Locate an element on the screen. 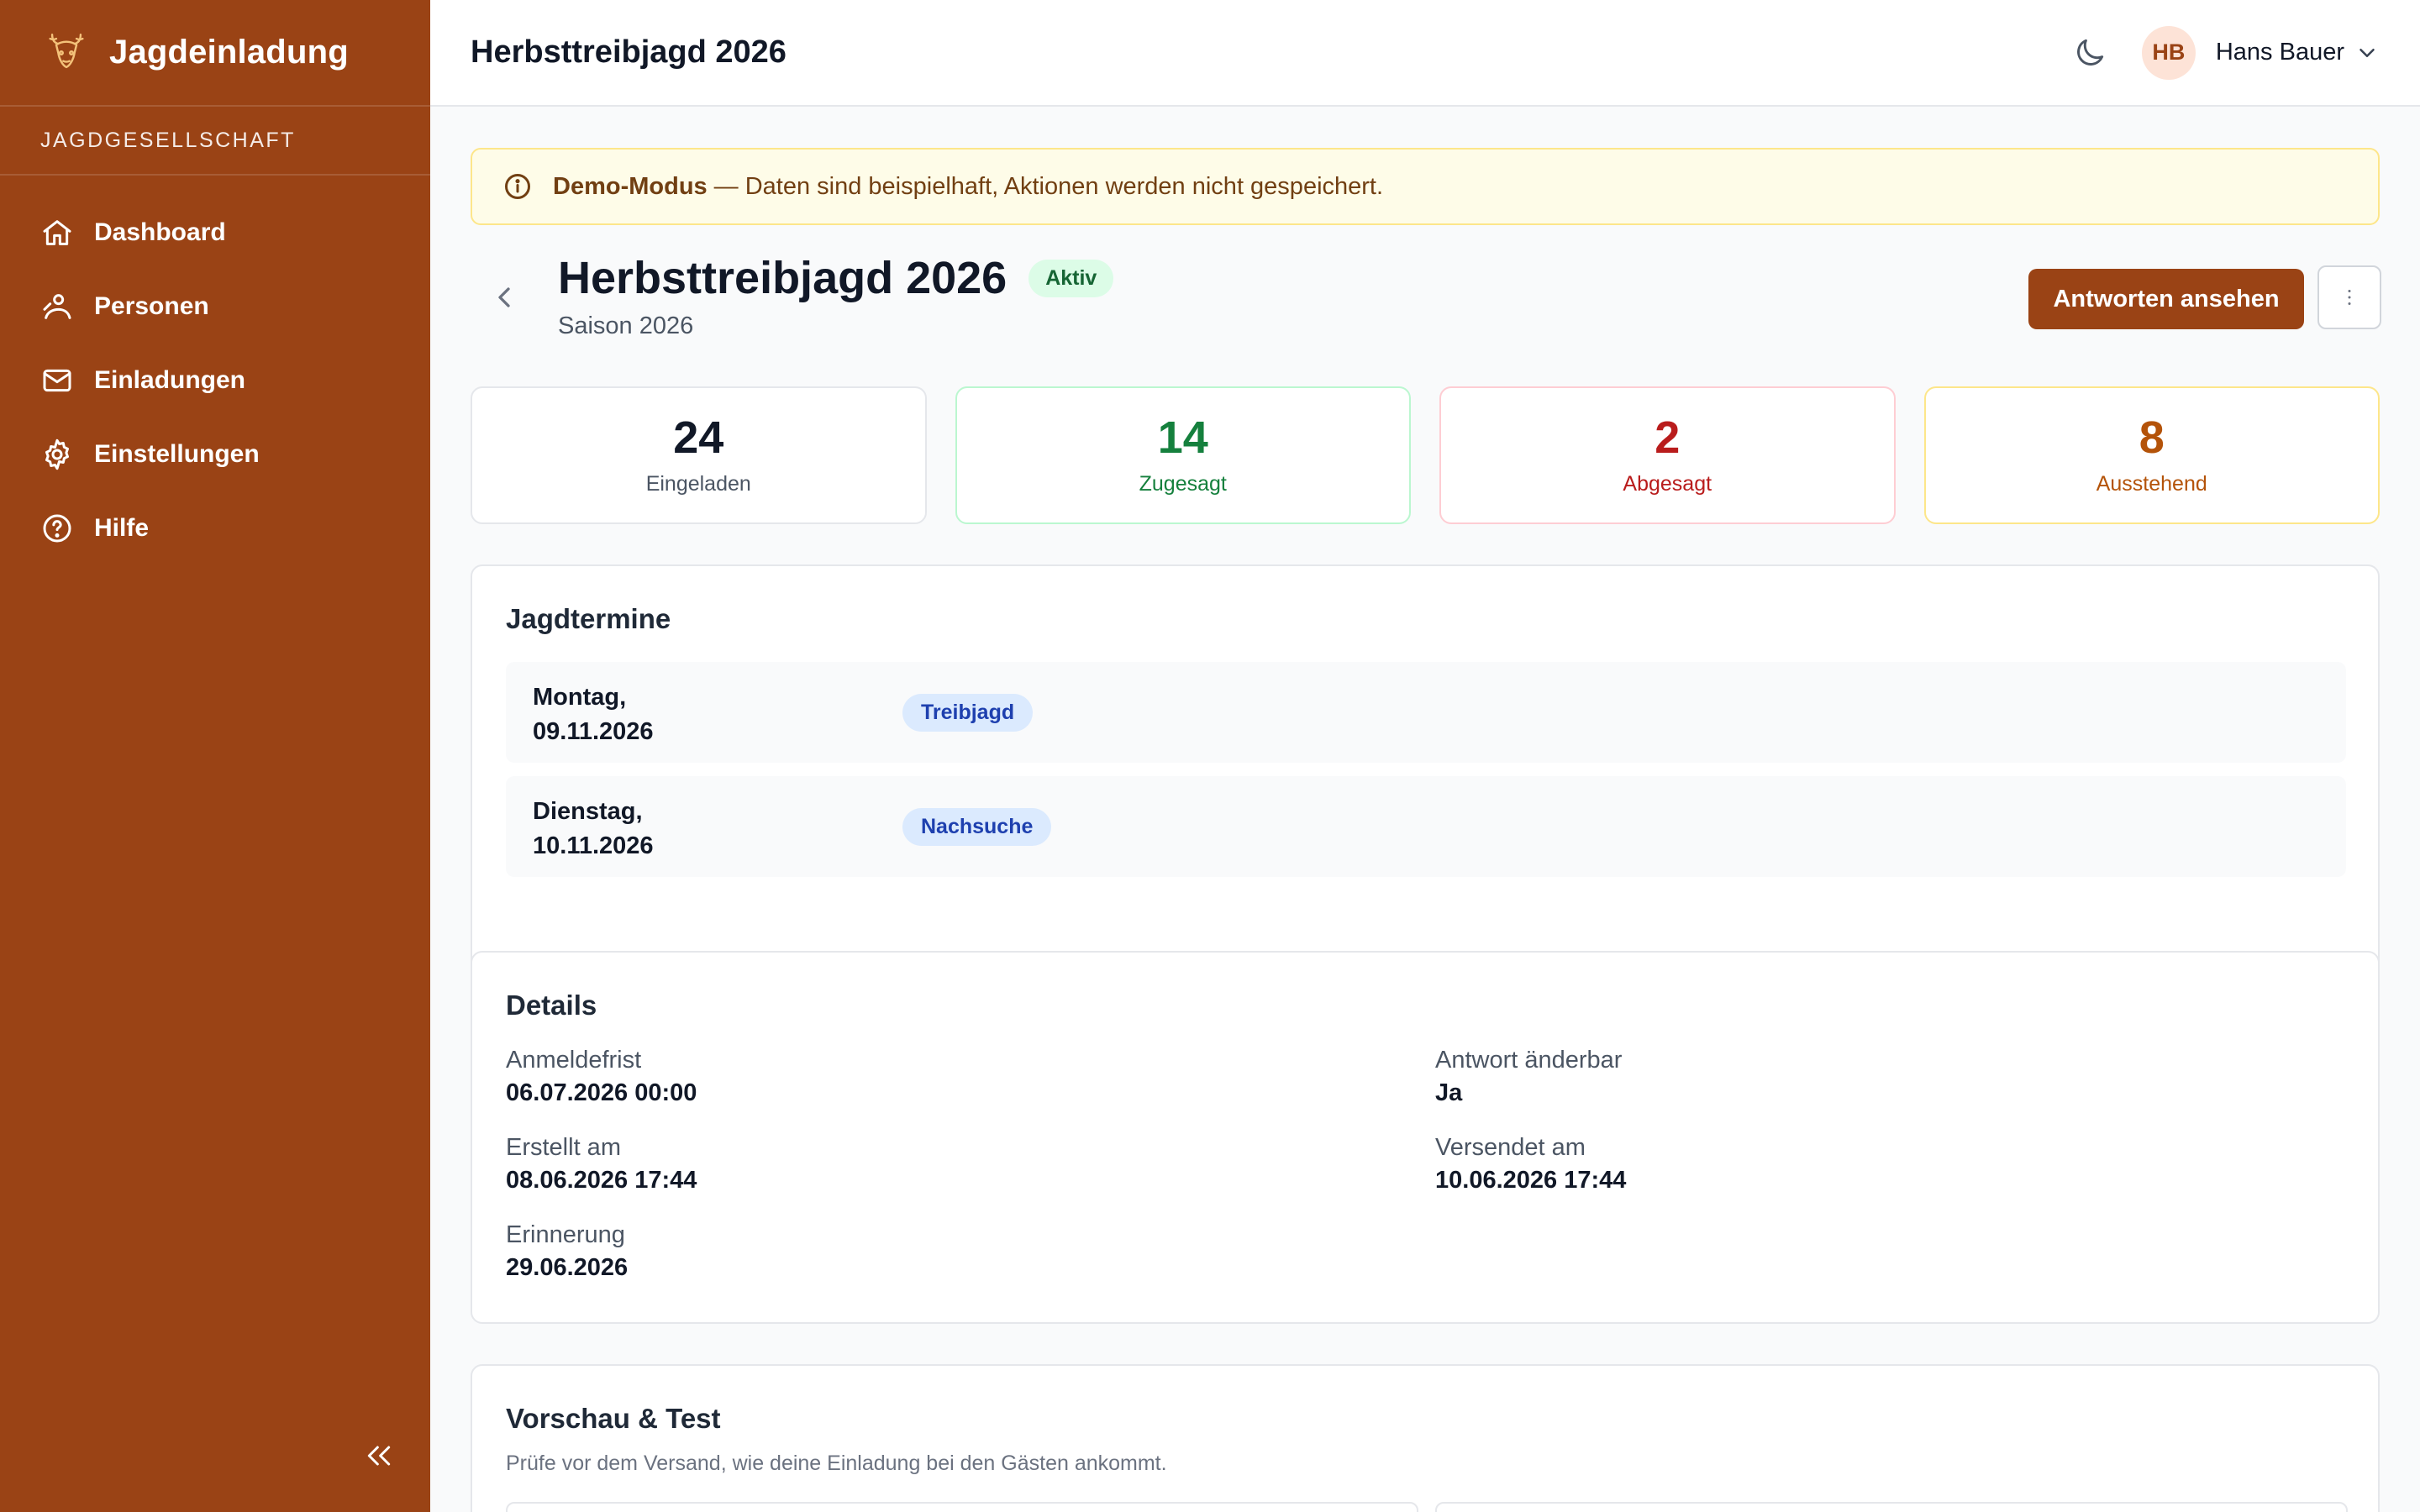 The image size is (2420, 1512). test-panel is located at coordinates (1891, 1507).